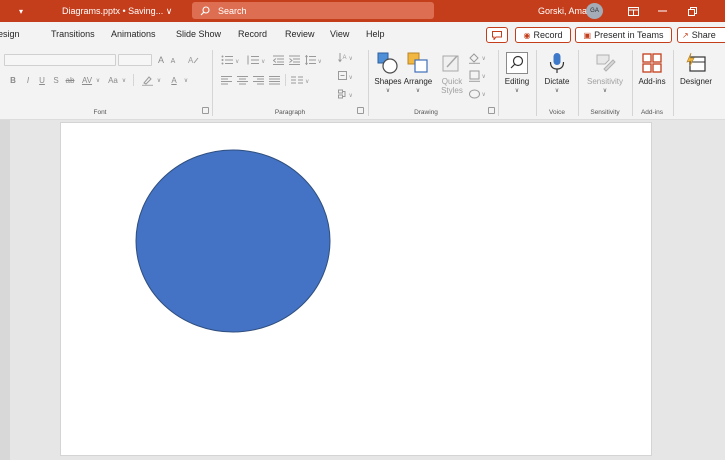 The image size is (725, 460). Describe the element at coordinates (417, 62) in the screenshot. I see `arrange-icon` at that location.